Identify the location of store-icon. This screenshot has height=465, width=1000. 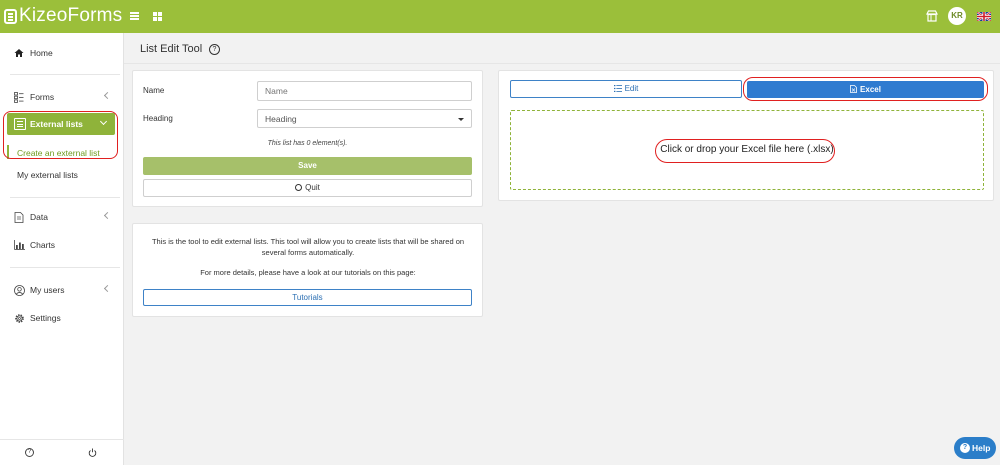
(932, 16).